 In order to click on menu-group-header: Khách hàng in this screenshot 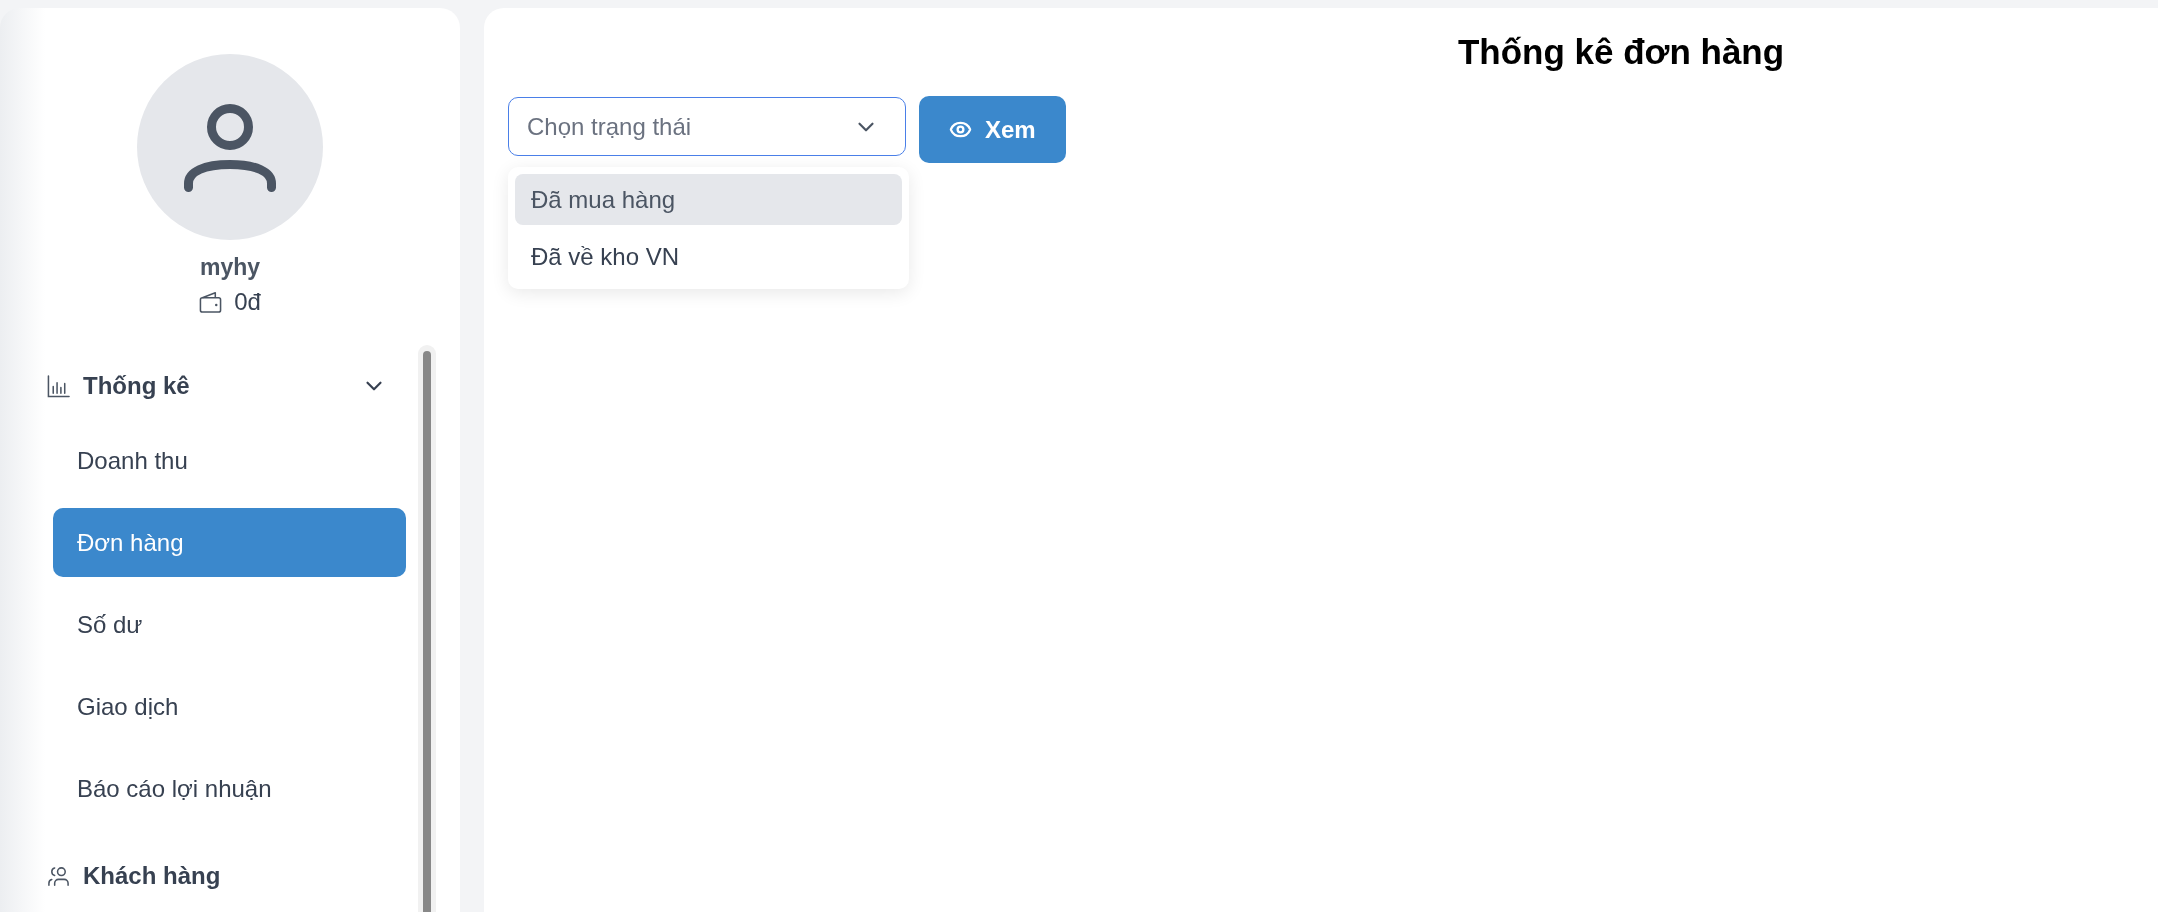, I will do `click(134, 876)`.